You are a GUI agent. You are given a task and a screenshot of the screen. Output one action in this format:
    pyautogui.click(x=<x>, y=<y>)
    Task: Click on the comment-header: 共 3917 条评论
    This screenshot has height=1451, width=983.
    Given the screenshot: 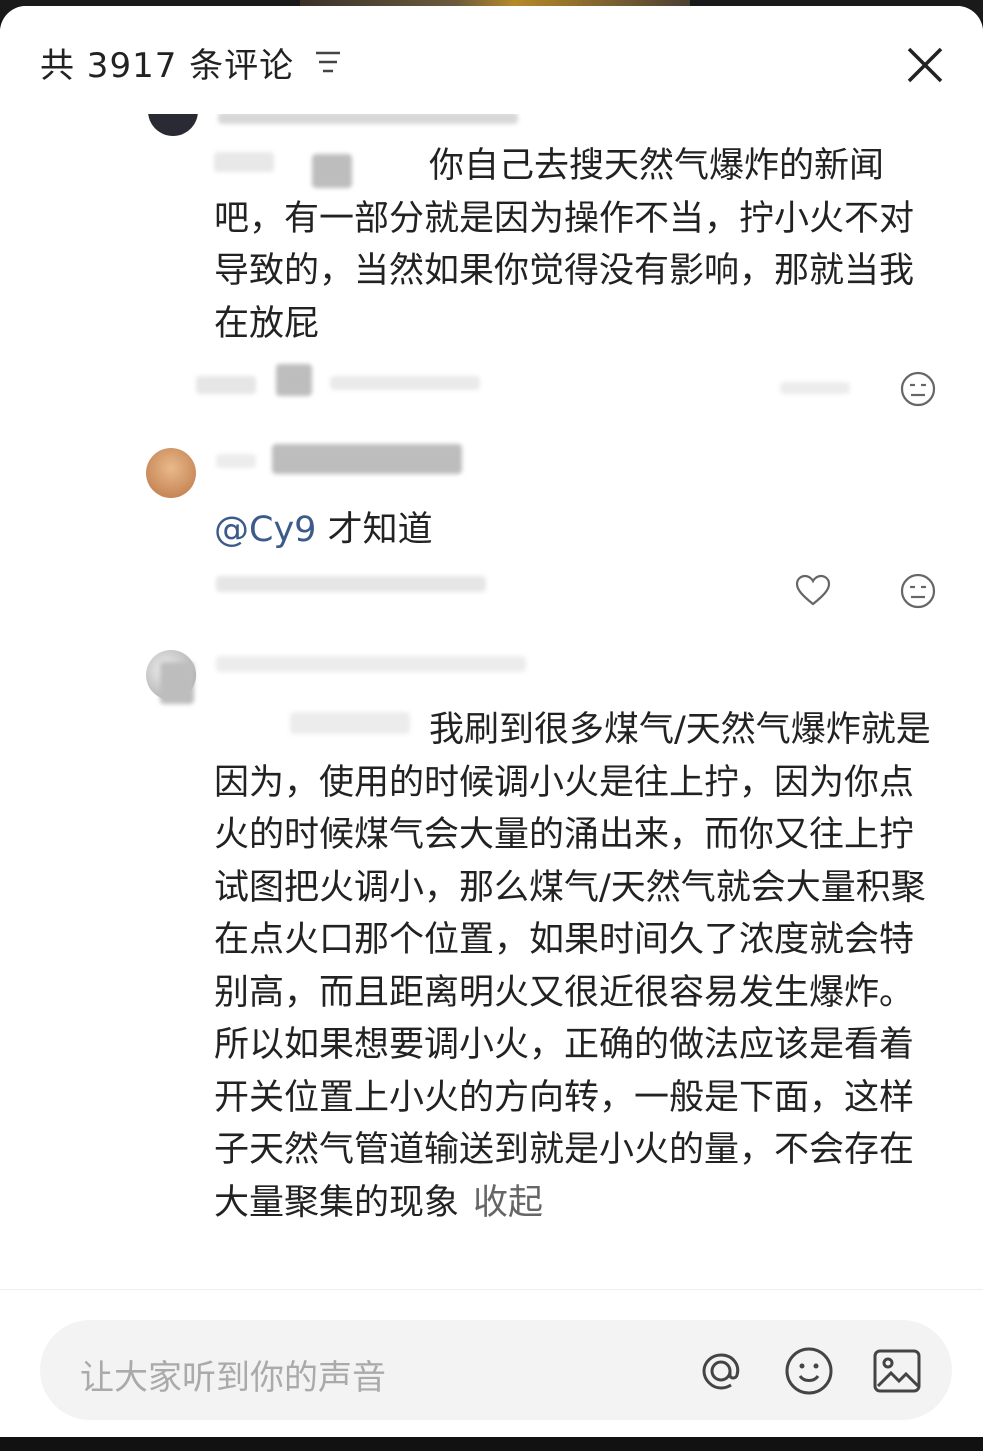 What is the action you would take?
    pyautogui.click(x=491, y=60)
    